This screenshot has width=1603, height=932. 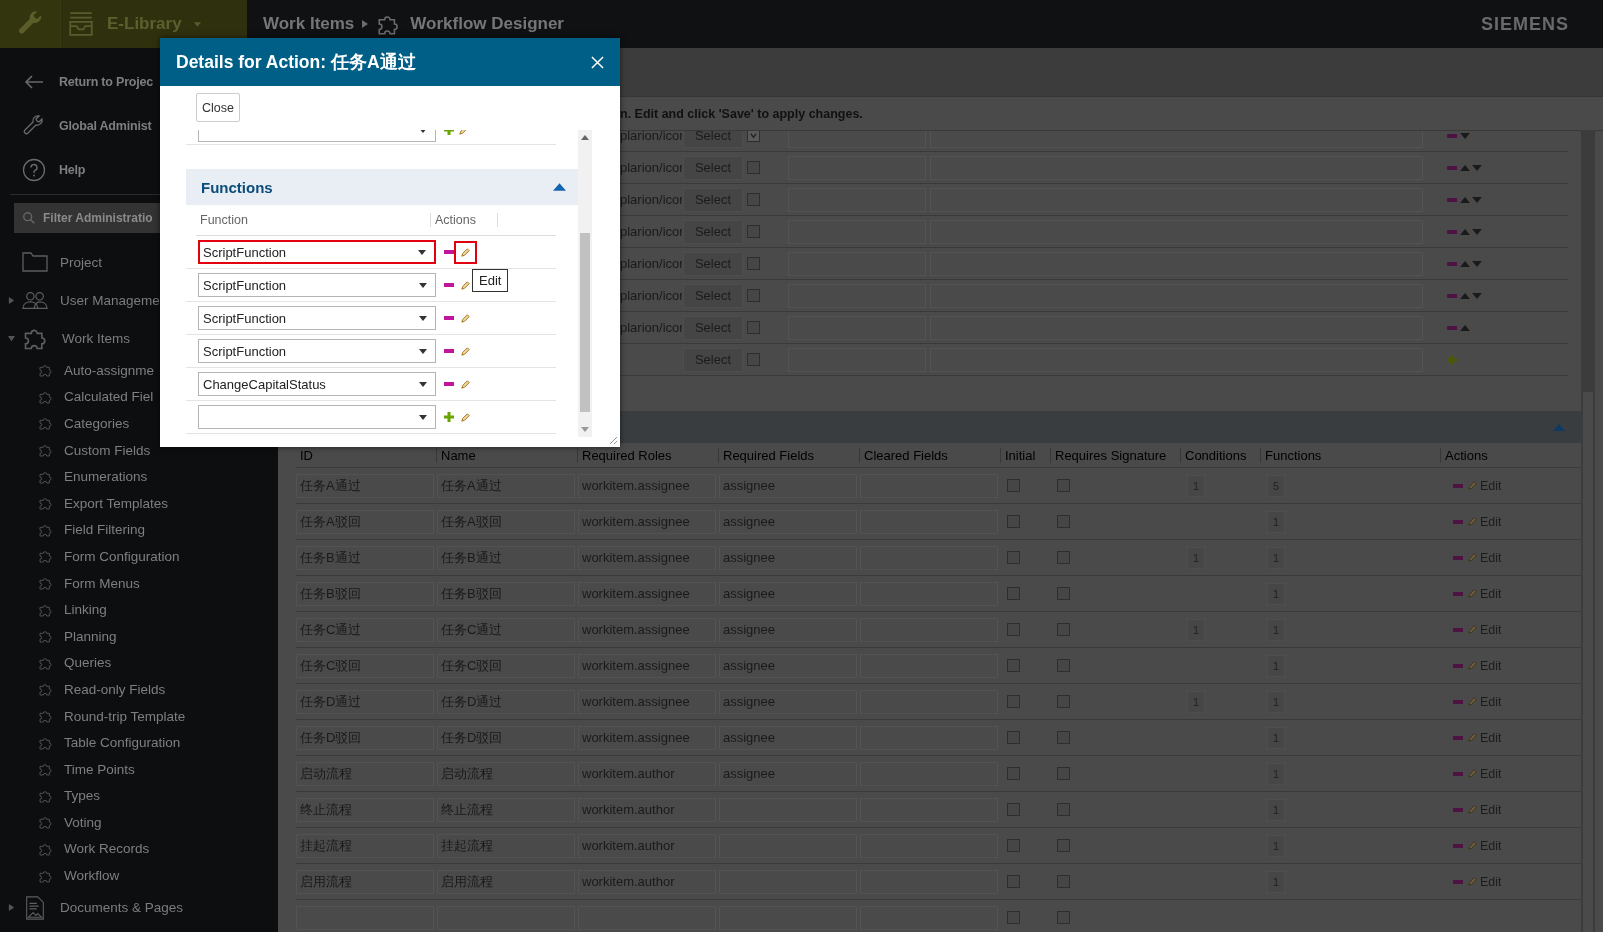 What do you see at coordinates (613, 440) in the screenshot?
I see `resize-grip-icon` at bounding box center [613, 440].